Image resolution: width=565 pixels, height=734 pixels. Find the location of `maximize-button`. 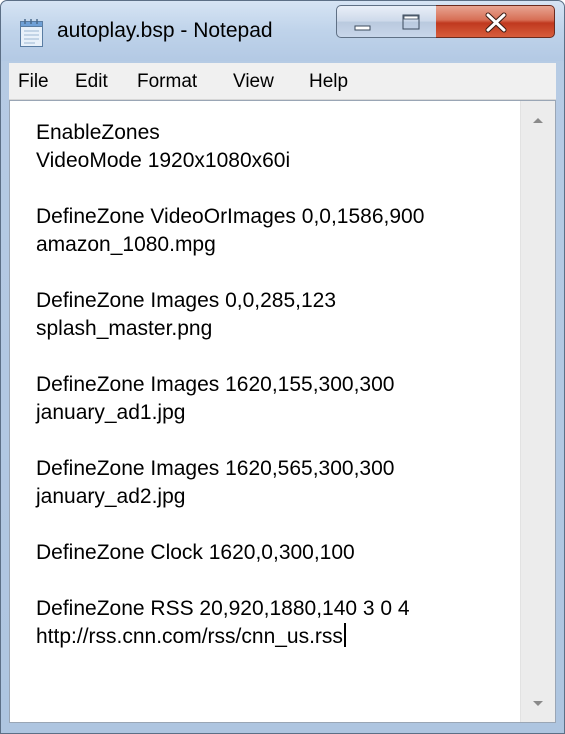

maximize-button is located at coordinates (411, 21).